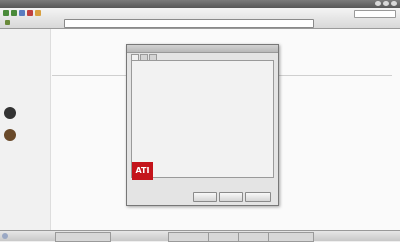 The image size is (400, 242). Describe the element at coordinates (25, 129) in the screenshot. I see `forum-sidebar` at that location.